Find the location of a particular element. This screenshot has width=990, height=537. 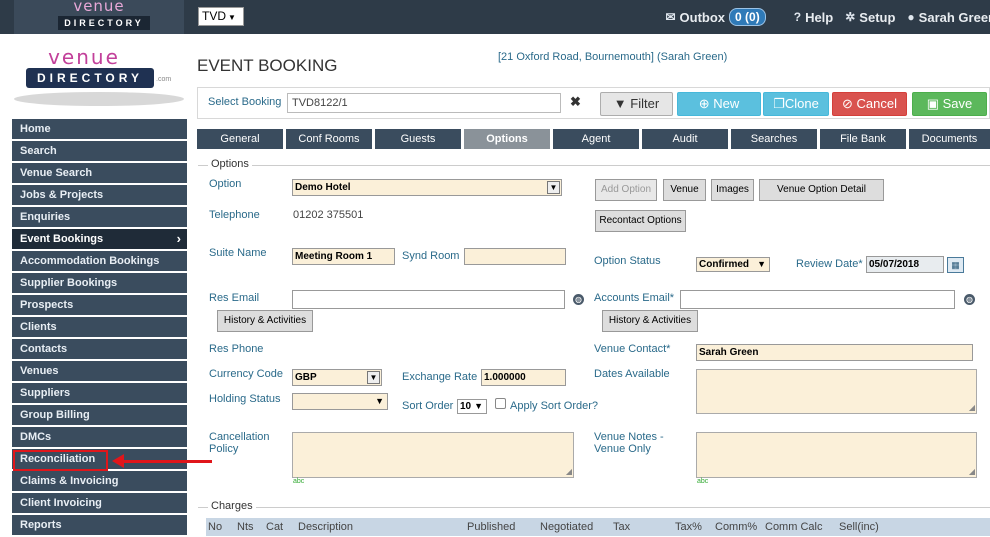

recontact-options-button: Recontact Options is located at coordinates (640, 221).